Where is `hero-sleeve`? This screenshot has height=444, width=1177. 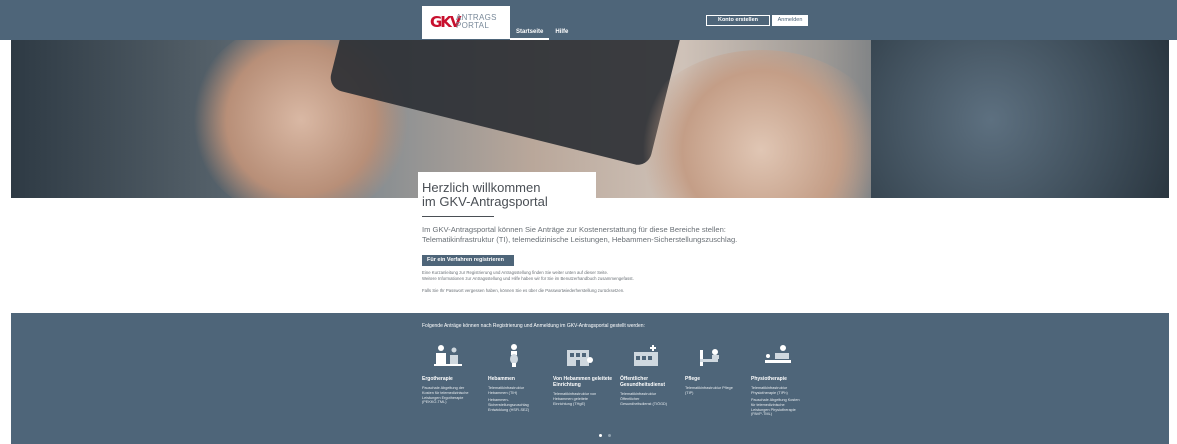 hero-sleeve is located at coordinates (1020, 119).